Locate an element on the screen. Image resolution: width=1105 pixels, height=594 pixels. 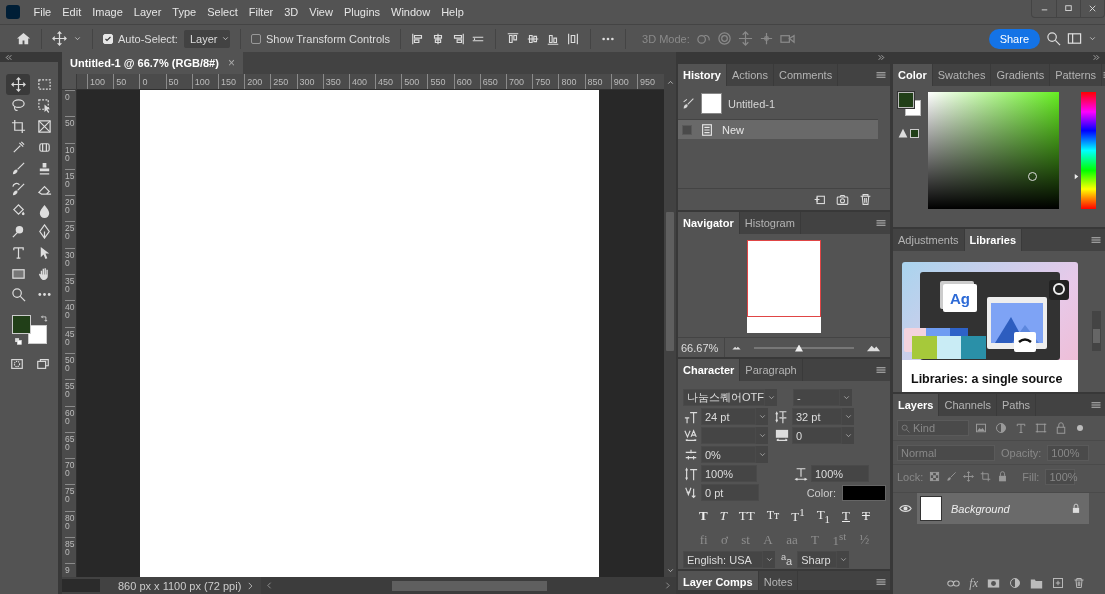
pixel-filter-icon is located at coordinates (981, 428).